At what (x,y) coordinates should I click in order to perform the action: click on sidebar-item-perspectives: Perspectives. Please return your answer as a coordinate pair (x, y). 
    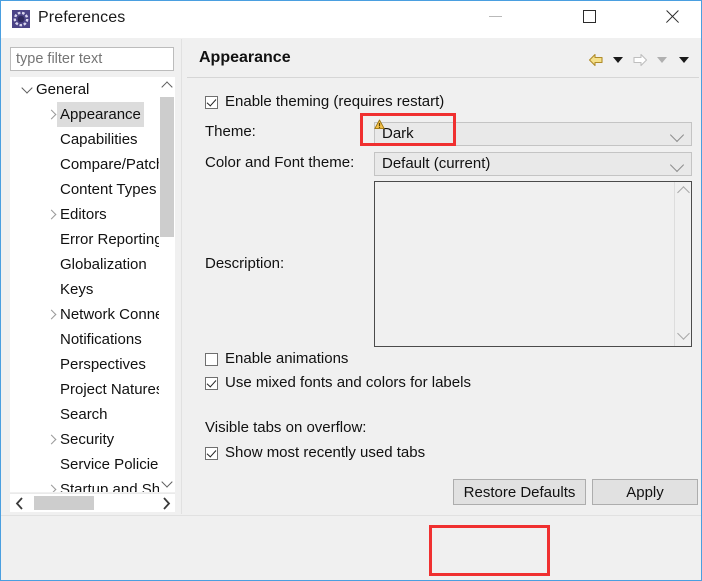
    Looking at the image, I should click on (86, 364).